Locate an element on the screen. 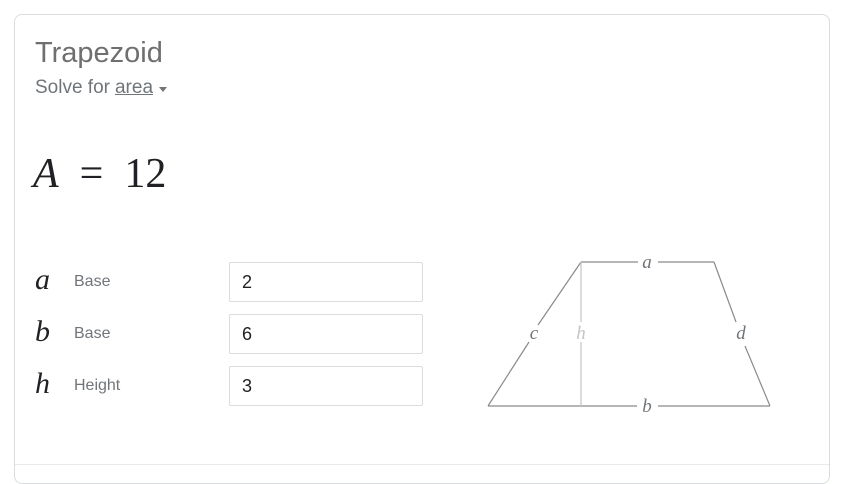  side-d-top is located at coordinates (725, 292).